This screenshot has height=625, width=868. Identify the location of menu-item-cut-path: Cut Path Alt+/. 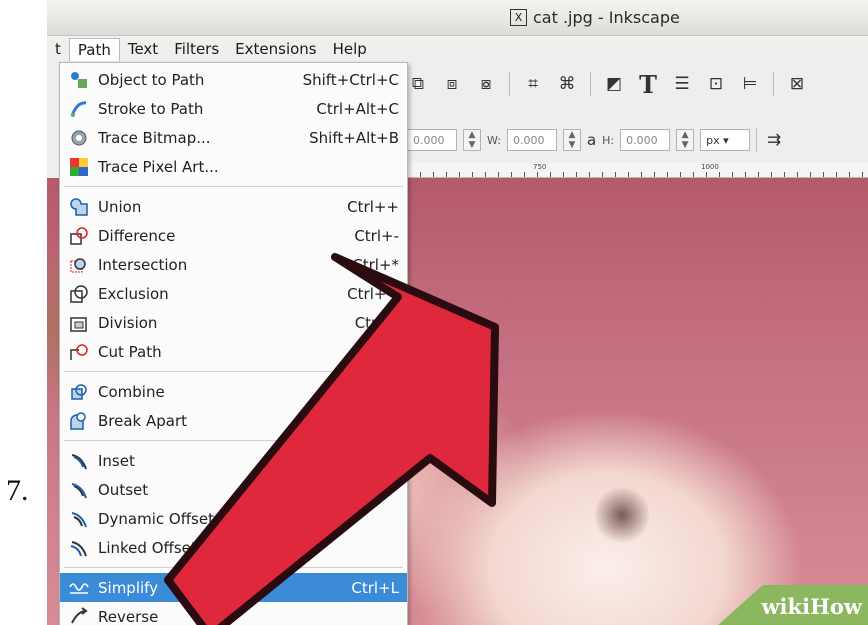
(233, 351).